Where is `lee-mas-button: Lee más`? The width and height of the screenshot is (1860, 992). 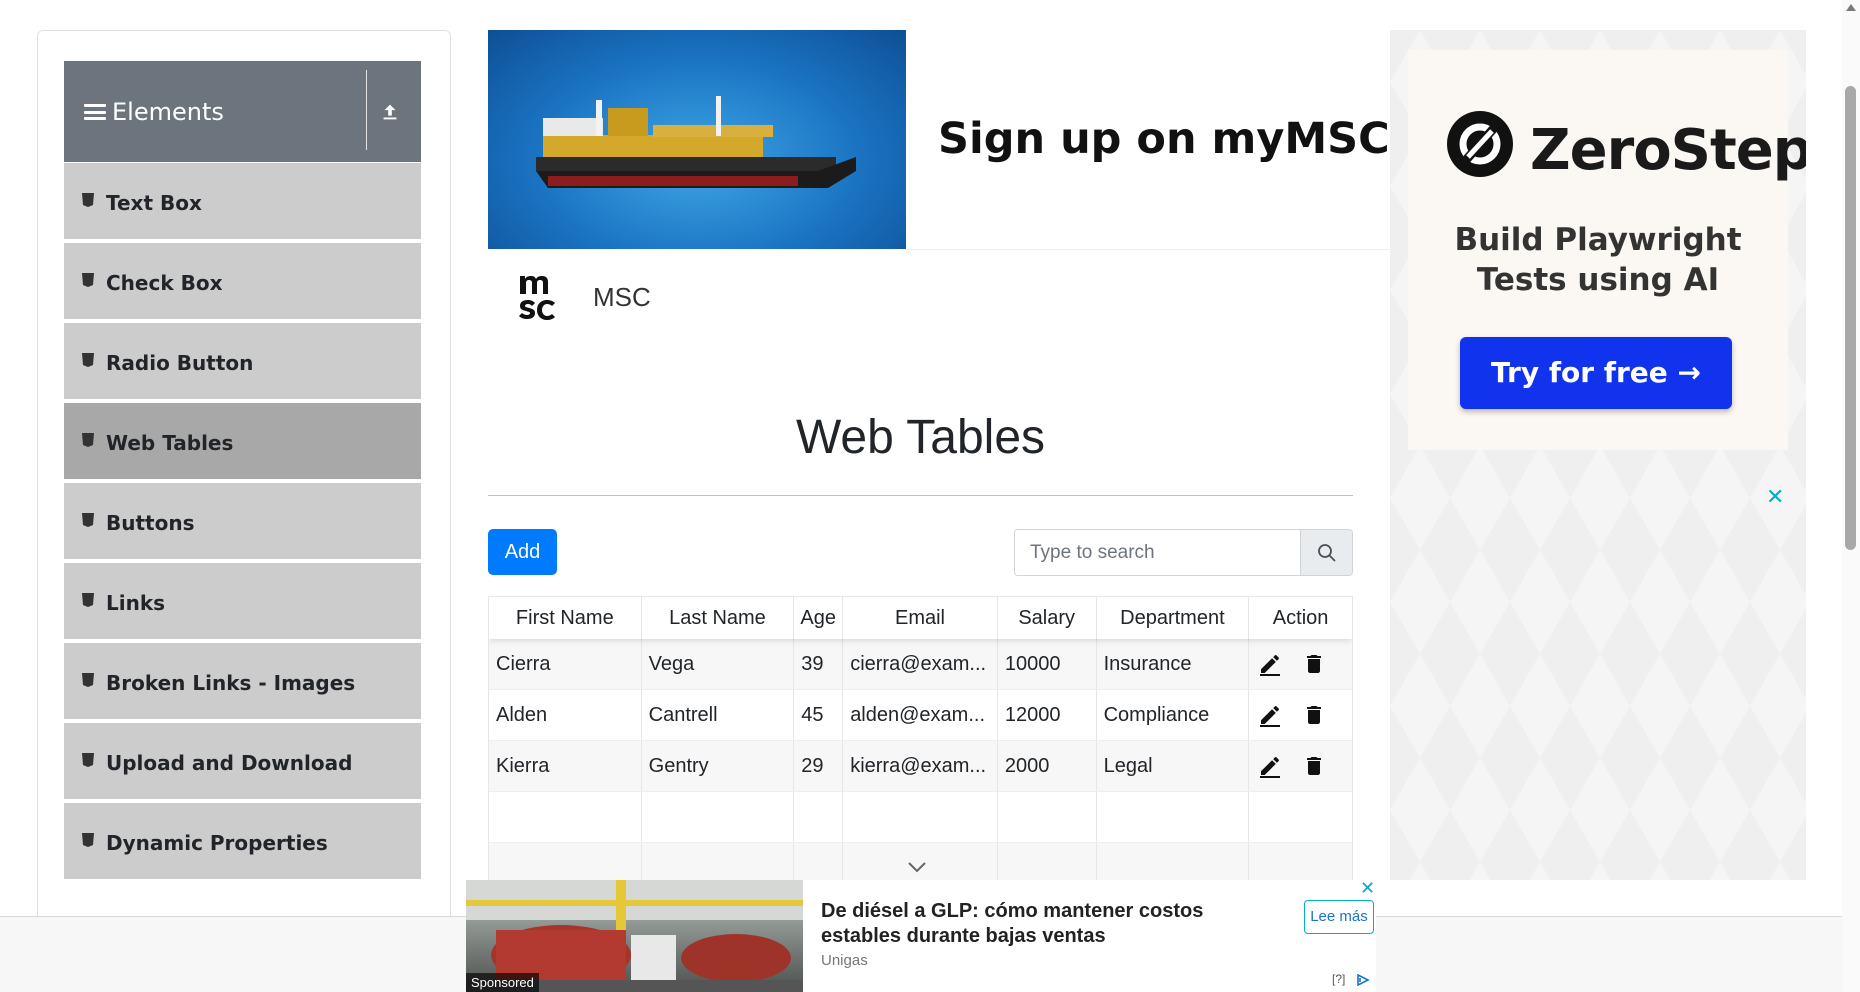 lee-mas-button: Lee más is located at coordinates (1339, 917).